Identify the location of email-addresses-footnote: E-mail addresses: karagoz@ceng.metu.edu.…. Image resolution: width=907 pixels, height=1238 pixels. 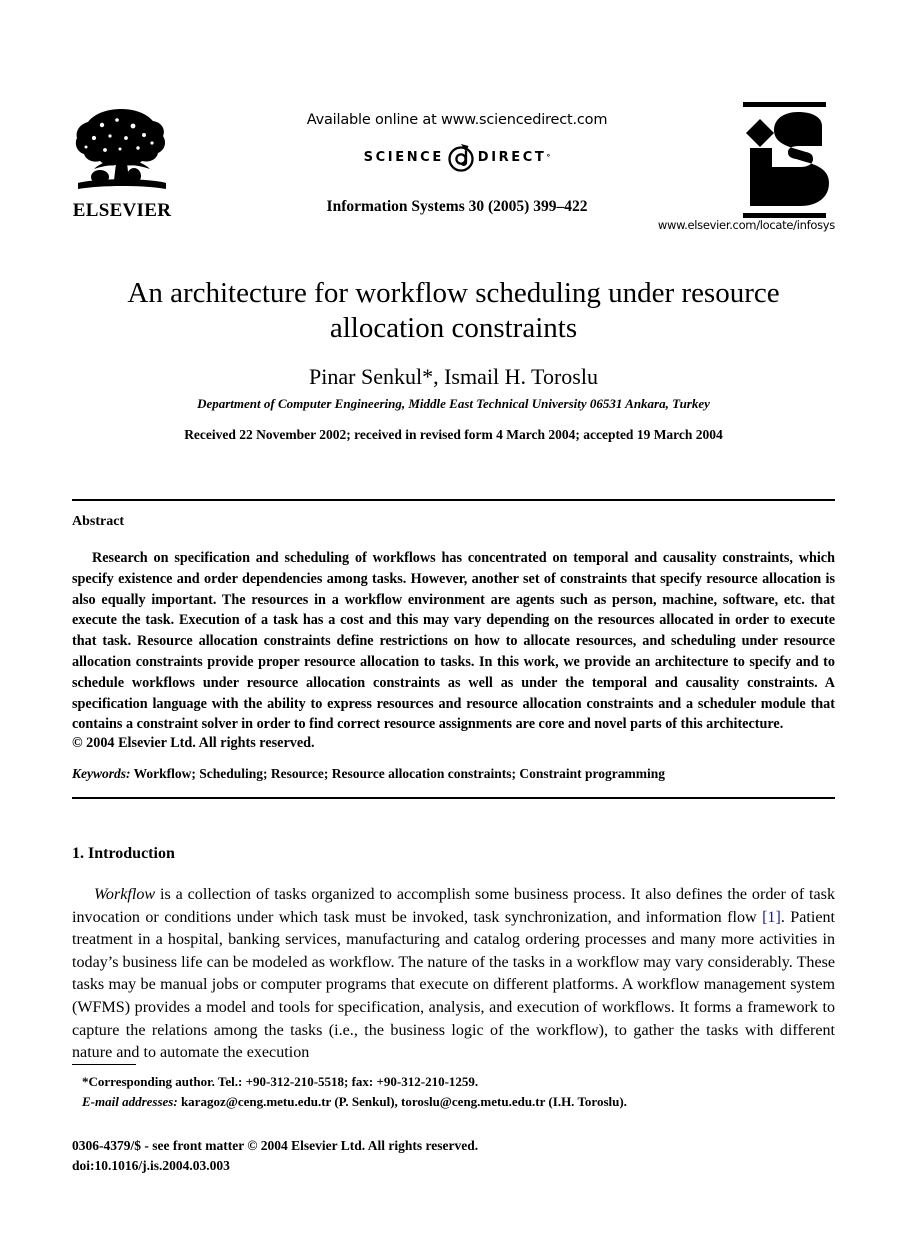
(453, 1102).